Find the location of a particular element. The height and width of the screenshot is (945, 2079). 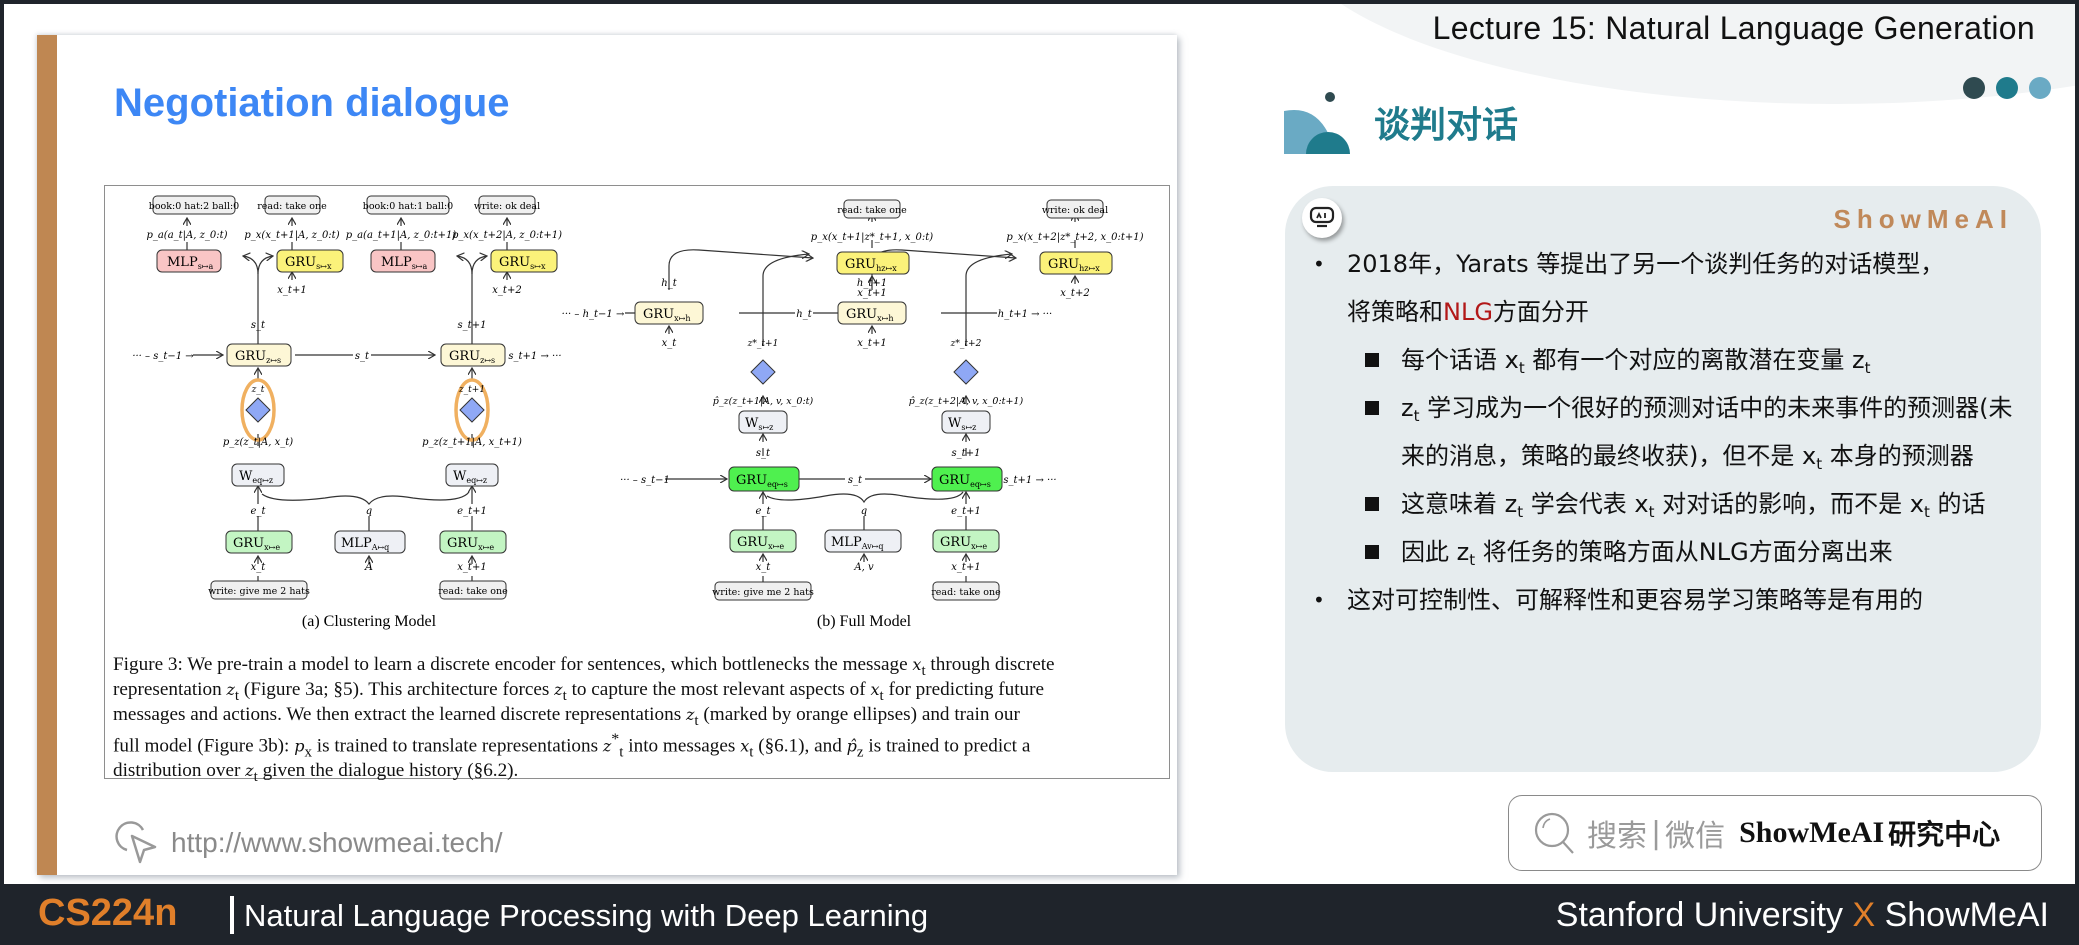

sub-bullet-item: 这意味着 zt 学会代表 xt 对对话的影响，而不是 xt 的话 is located at coordinates (1666, 504).